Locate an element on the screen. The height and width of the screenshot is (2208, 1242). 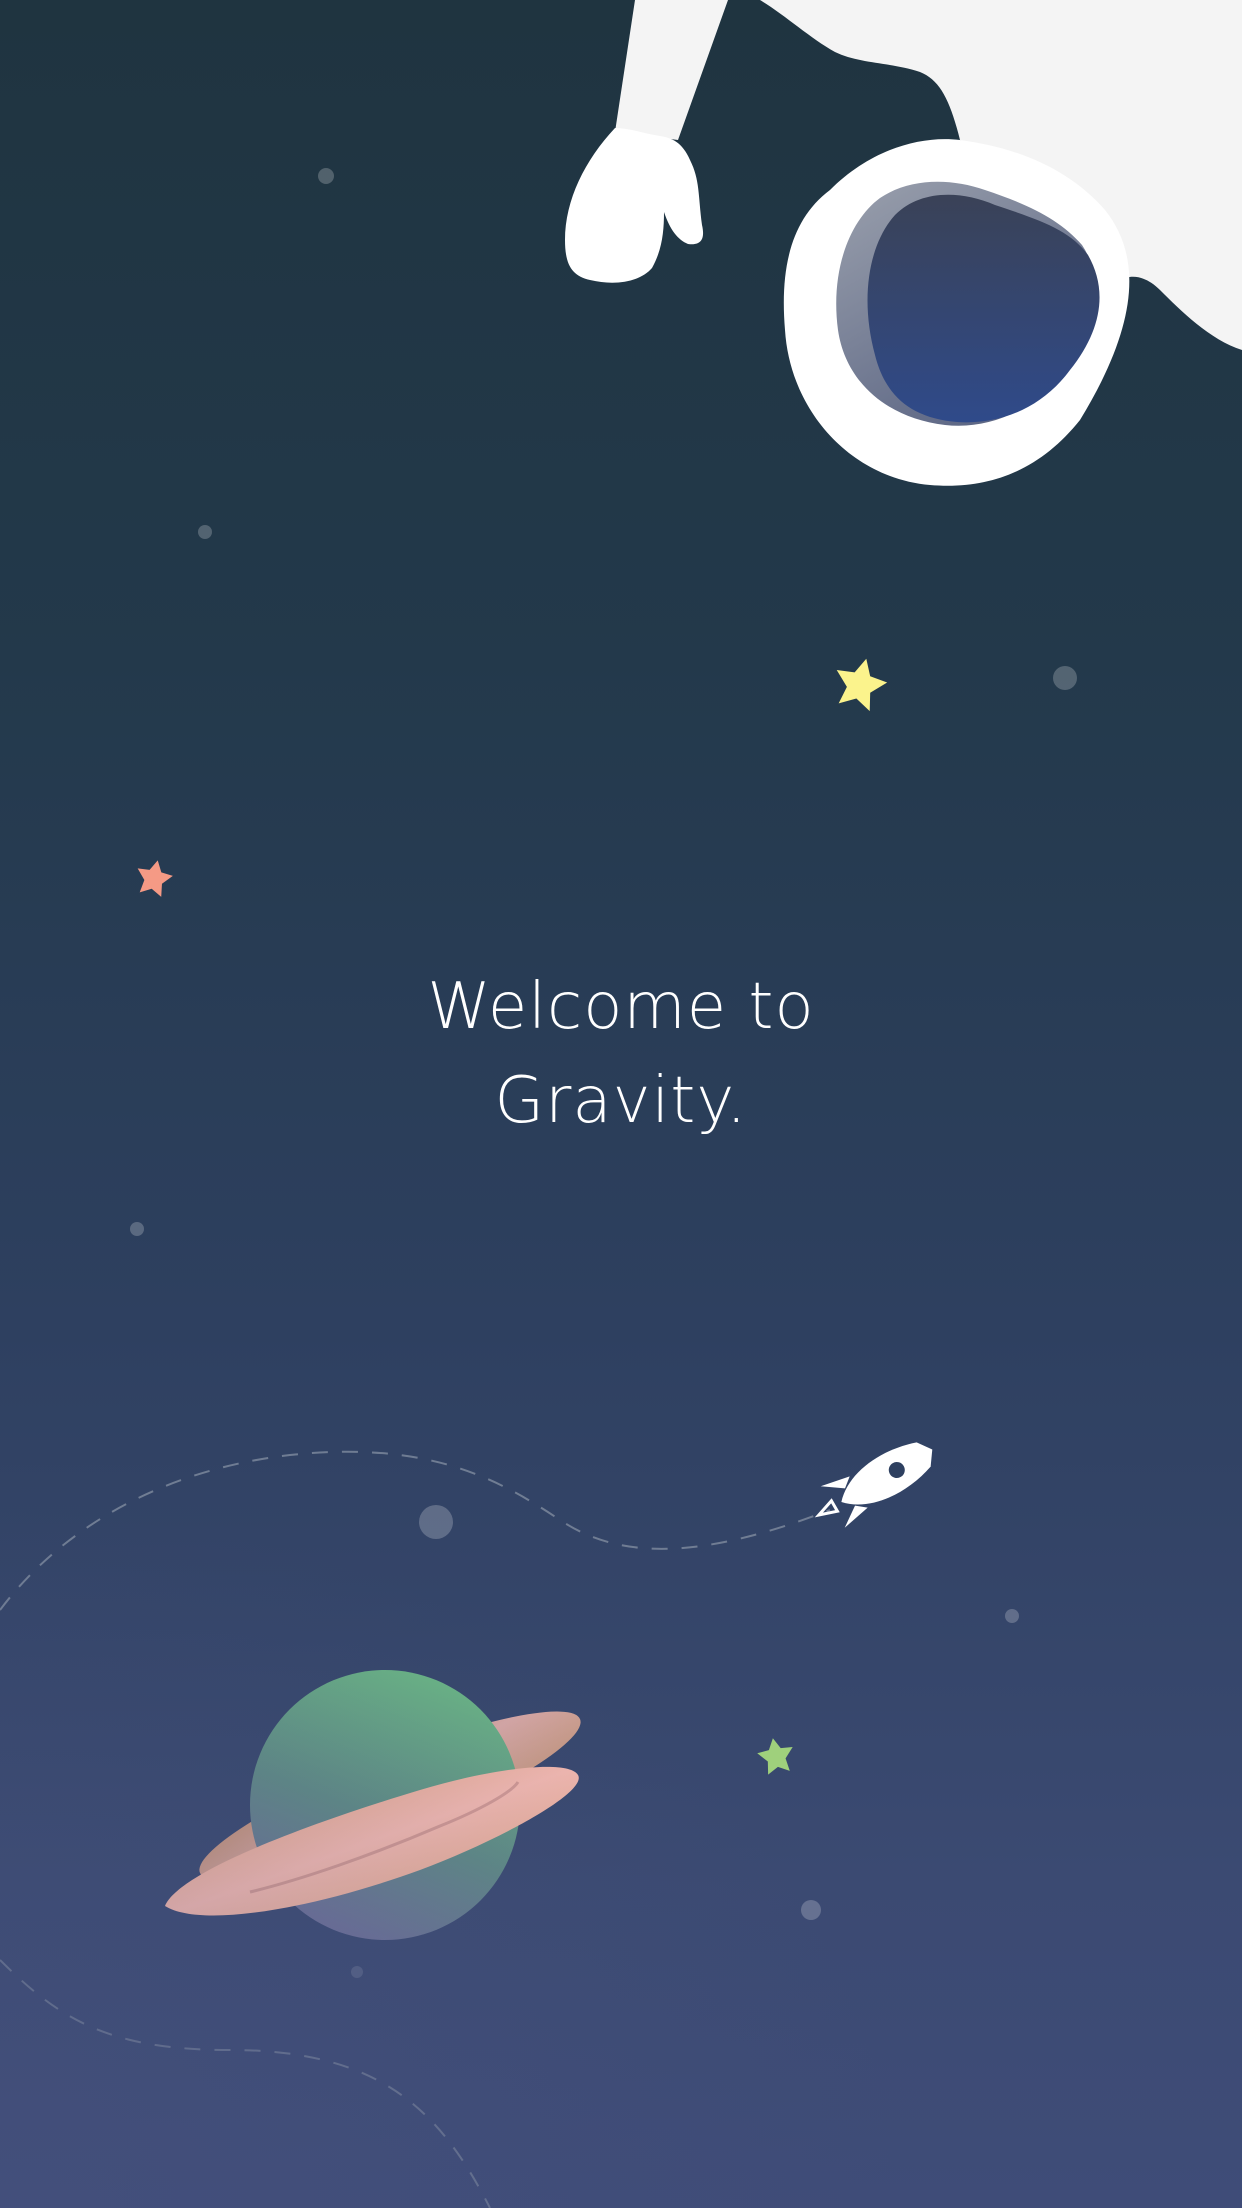
planet-icon is located at coordinates (373, 1805).